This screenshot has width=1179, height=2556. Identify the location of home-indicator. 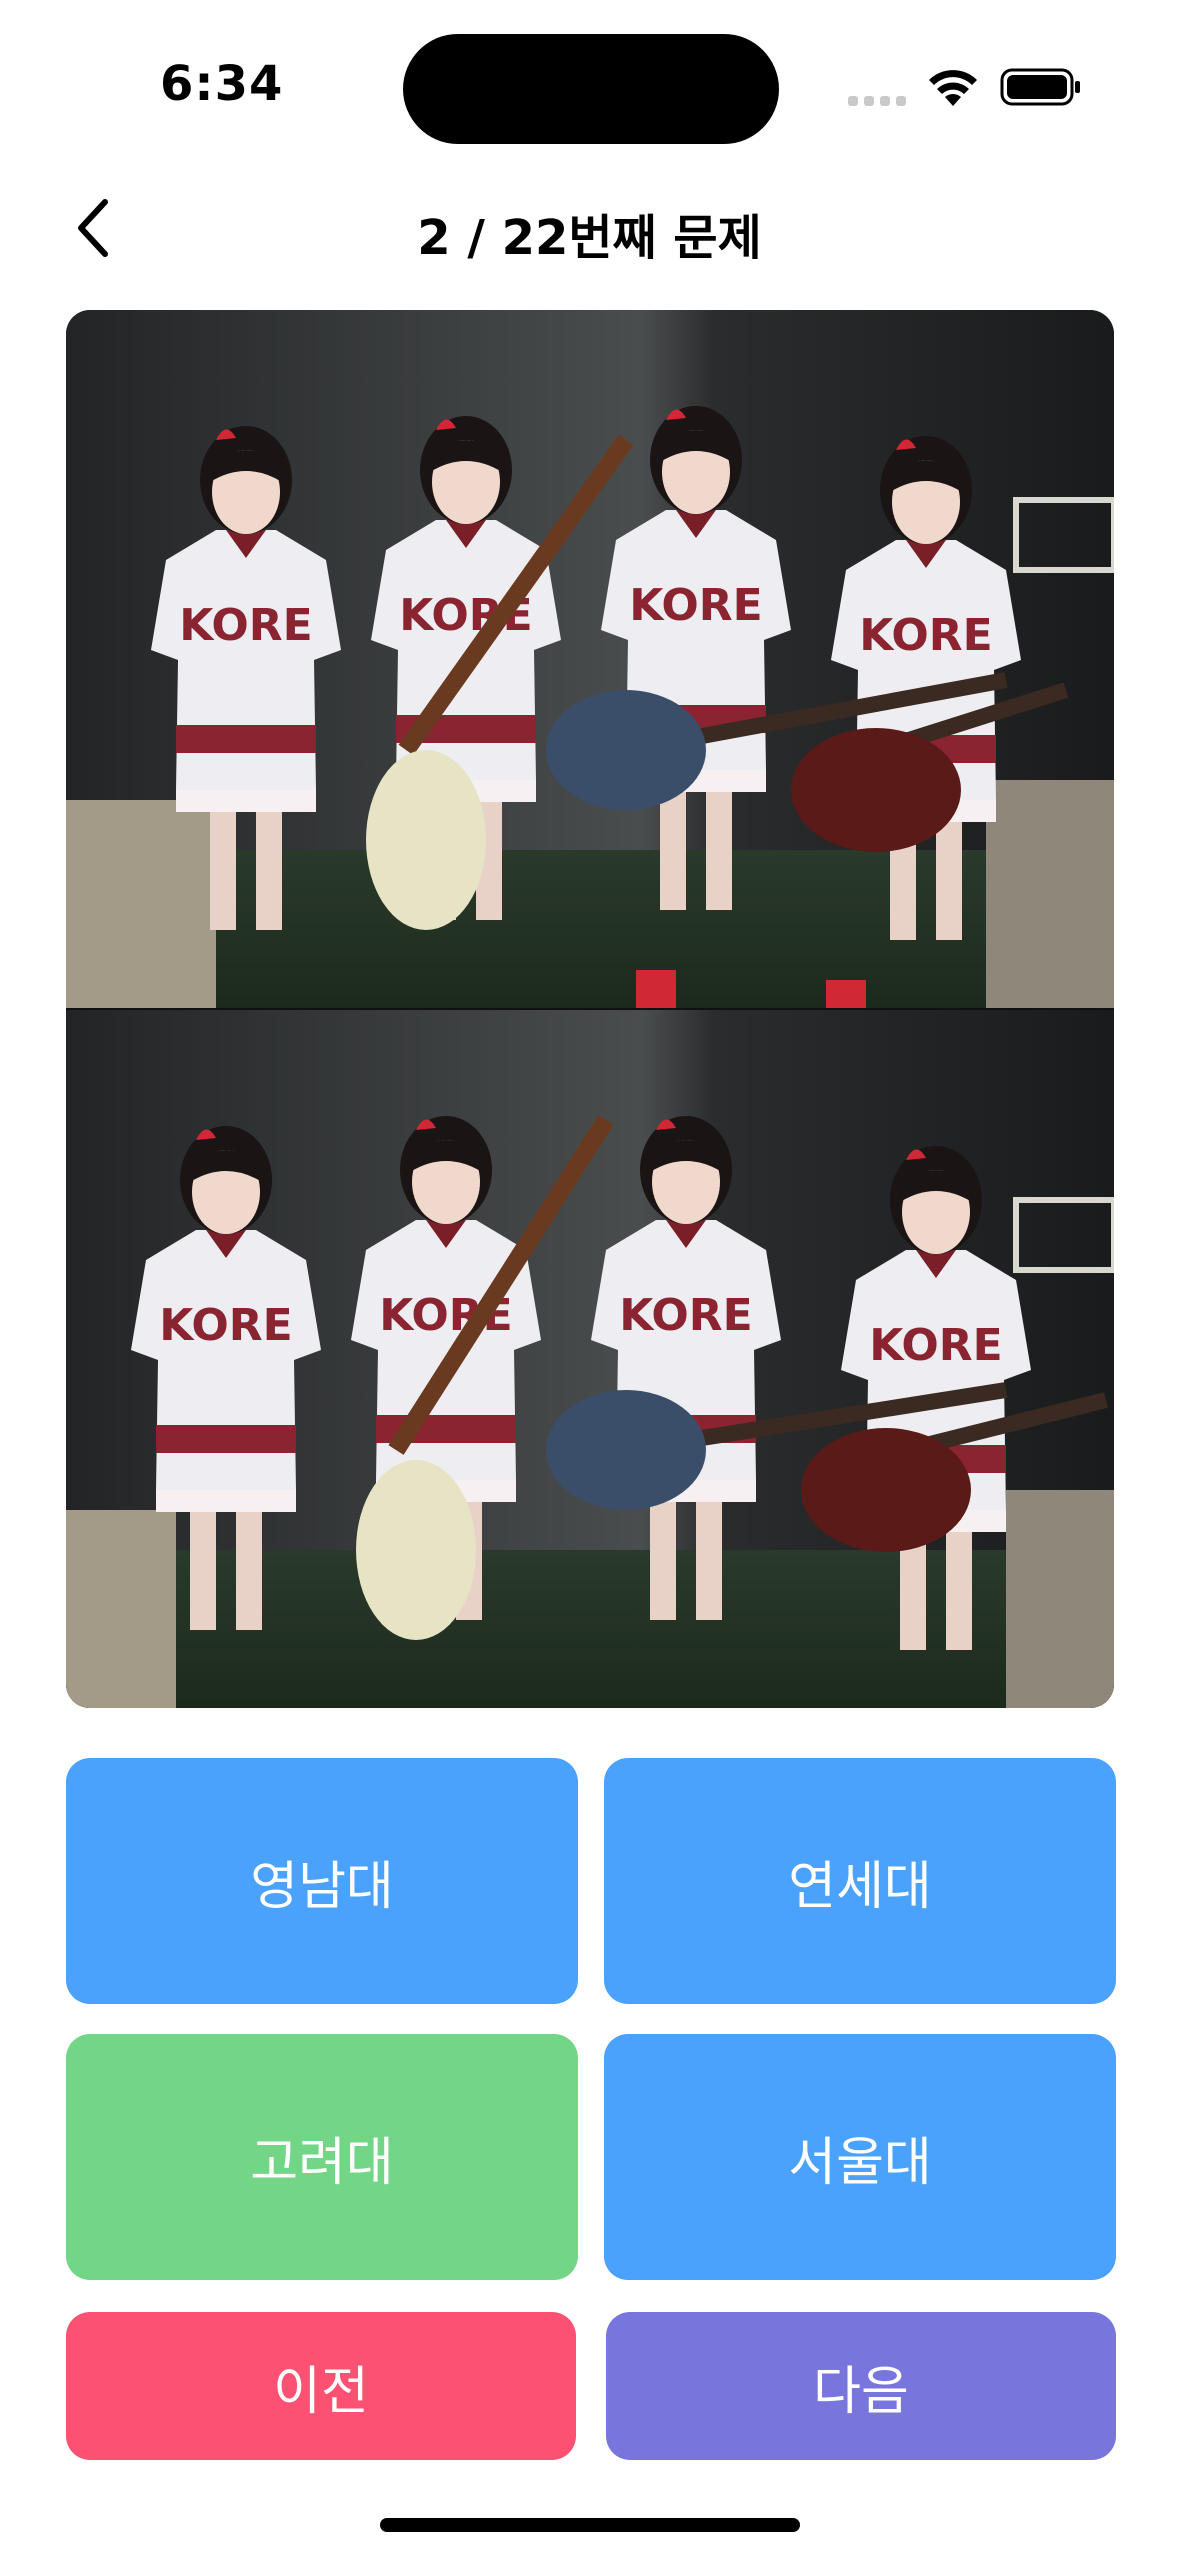
(590, 2525).